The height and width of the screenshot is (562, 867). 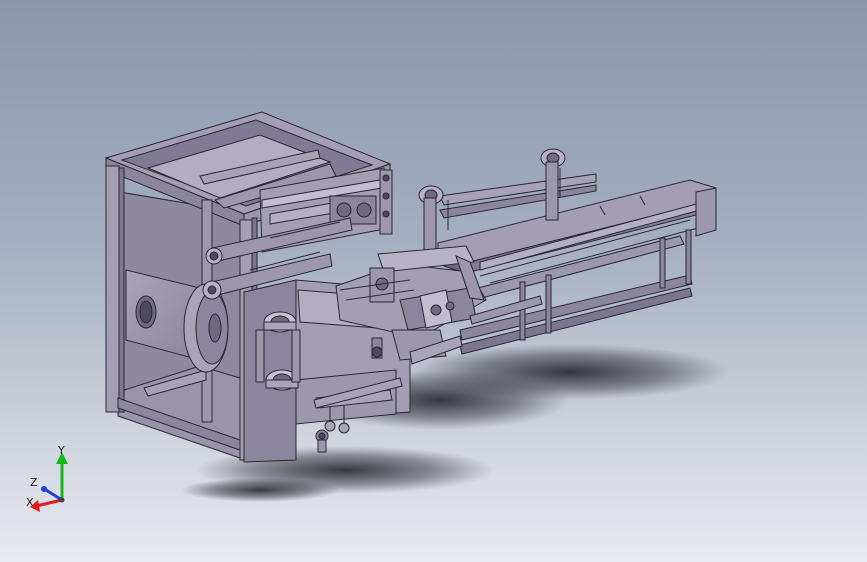 I want to click on coordinate-triad: Y Z X, so click(x=51, y=478).